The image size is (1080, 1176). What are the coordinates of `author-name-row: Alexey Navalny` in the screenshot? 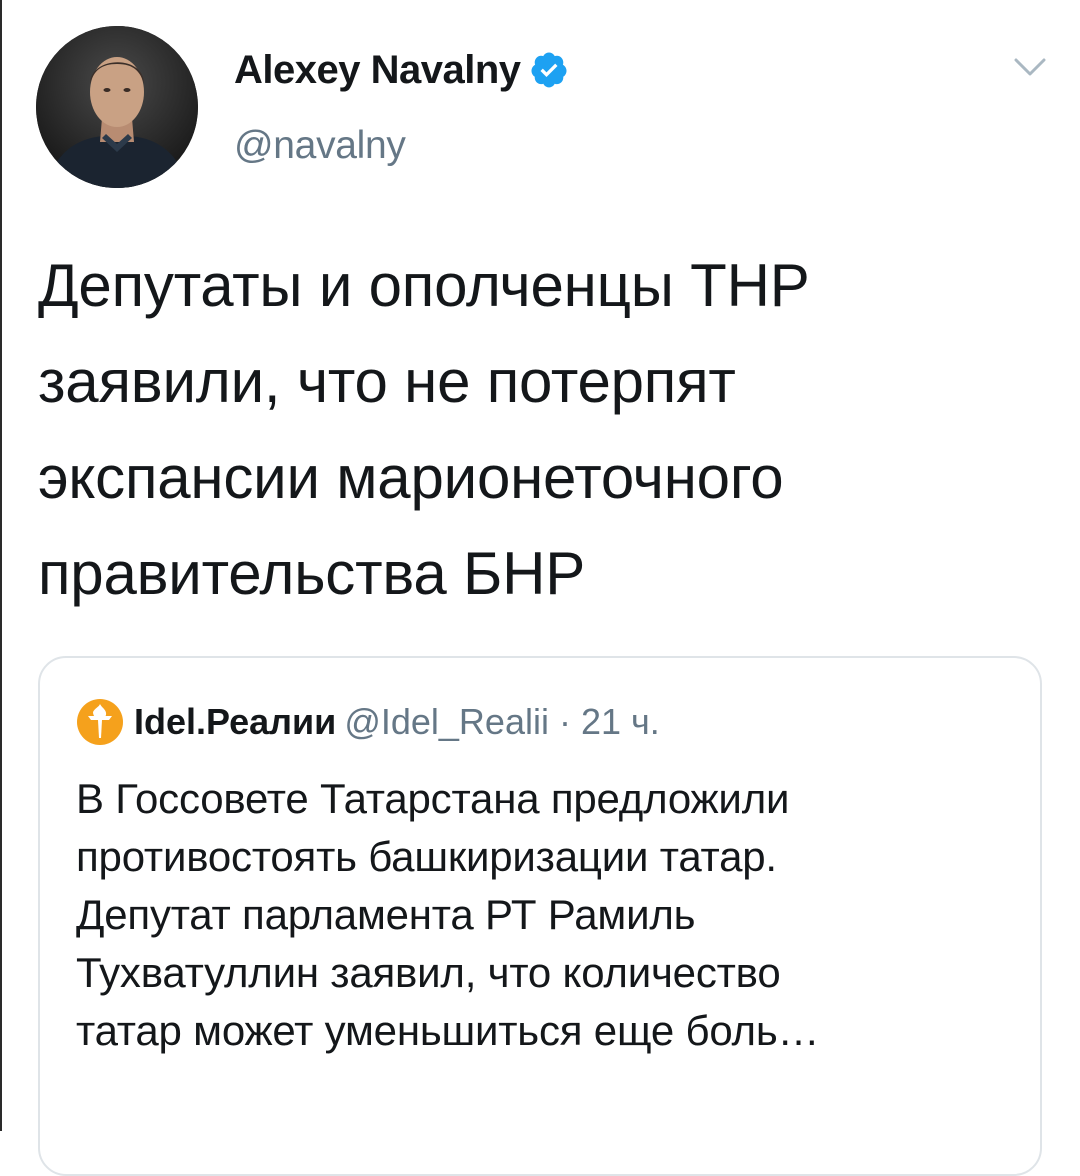 It's located at (401, 70).